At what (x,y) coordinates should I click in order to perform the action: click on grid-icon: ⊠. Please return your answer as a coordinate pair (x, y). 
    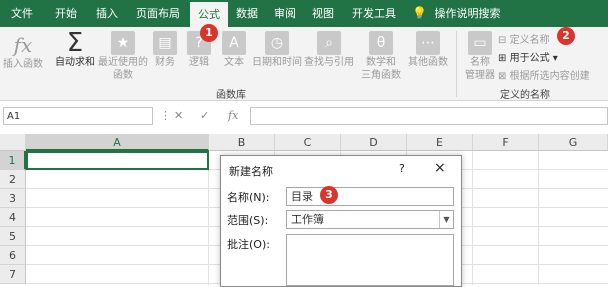
    Looking at the image, I should click on (502, 76).